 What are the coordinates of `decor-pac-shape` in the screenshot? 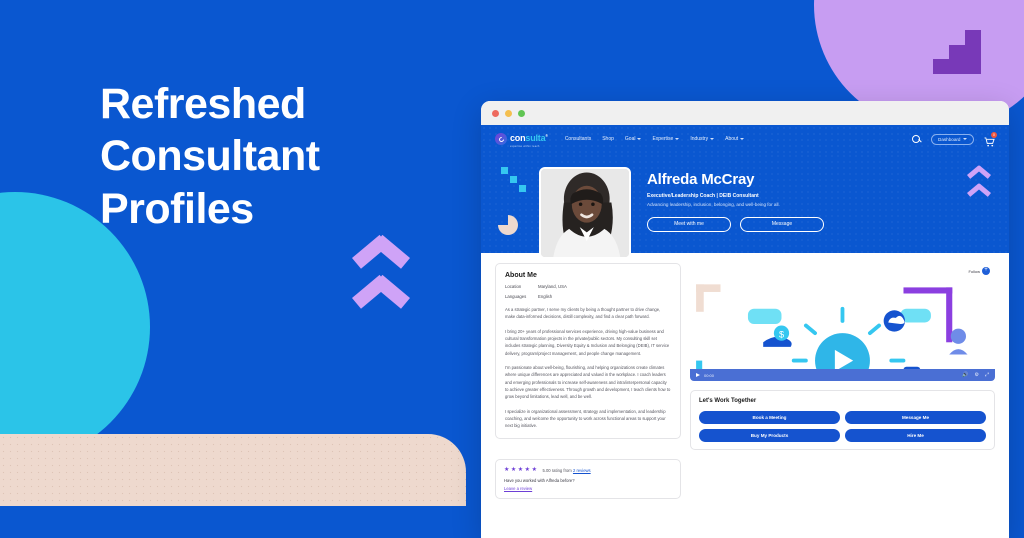 It's located at (508, 225).